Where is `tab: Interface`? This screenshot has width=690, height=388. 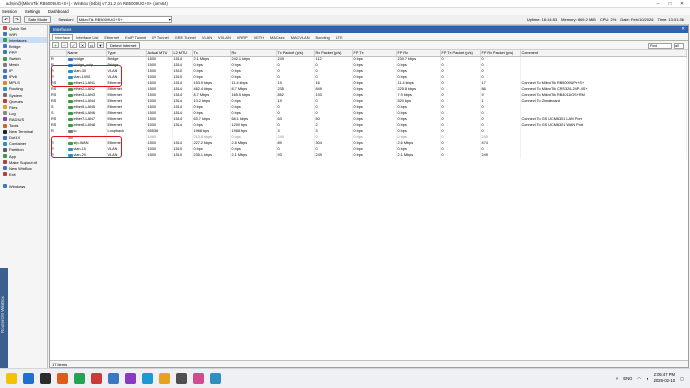
tab: Interface is located at coordinates (63, 37).